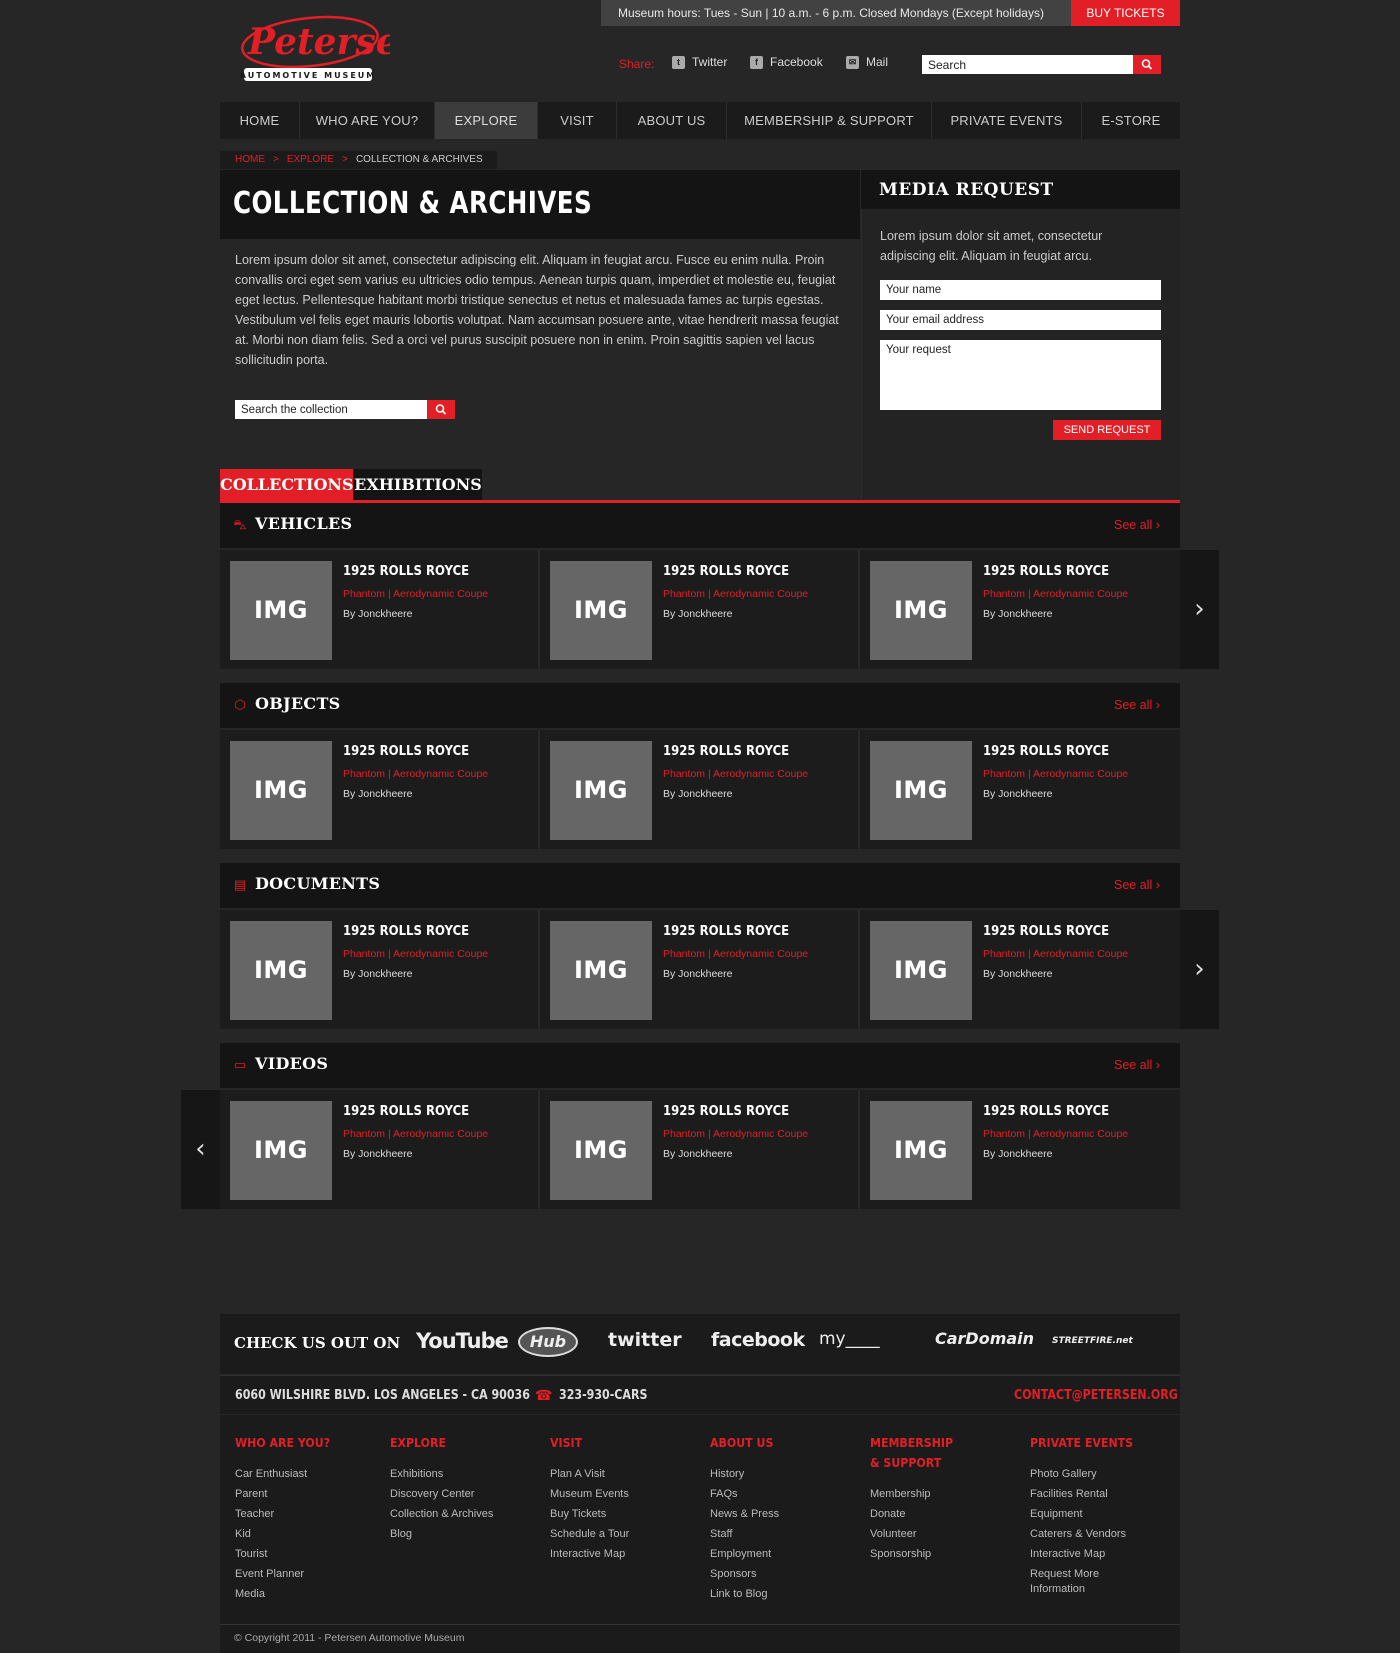 This screenshot has width=1400, height=1653. I want to click on tab-collections: COLLECTIONS, so click(287, 485).